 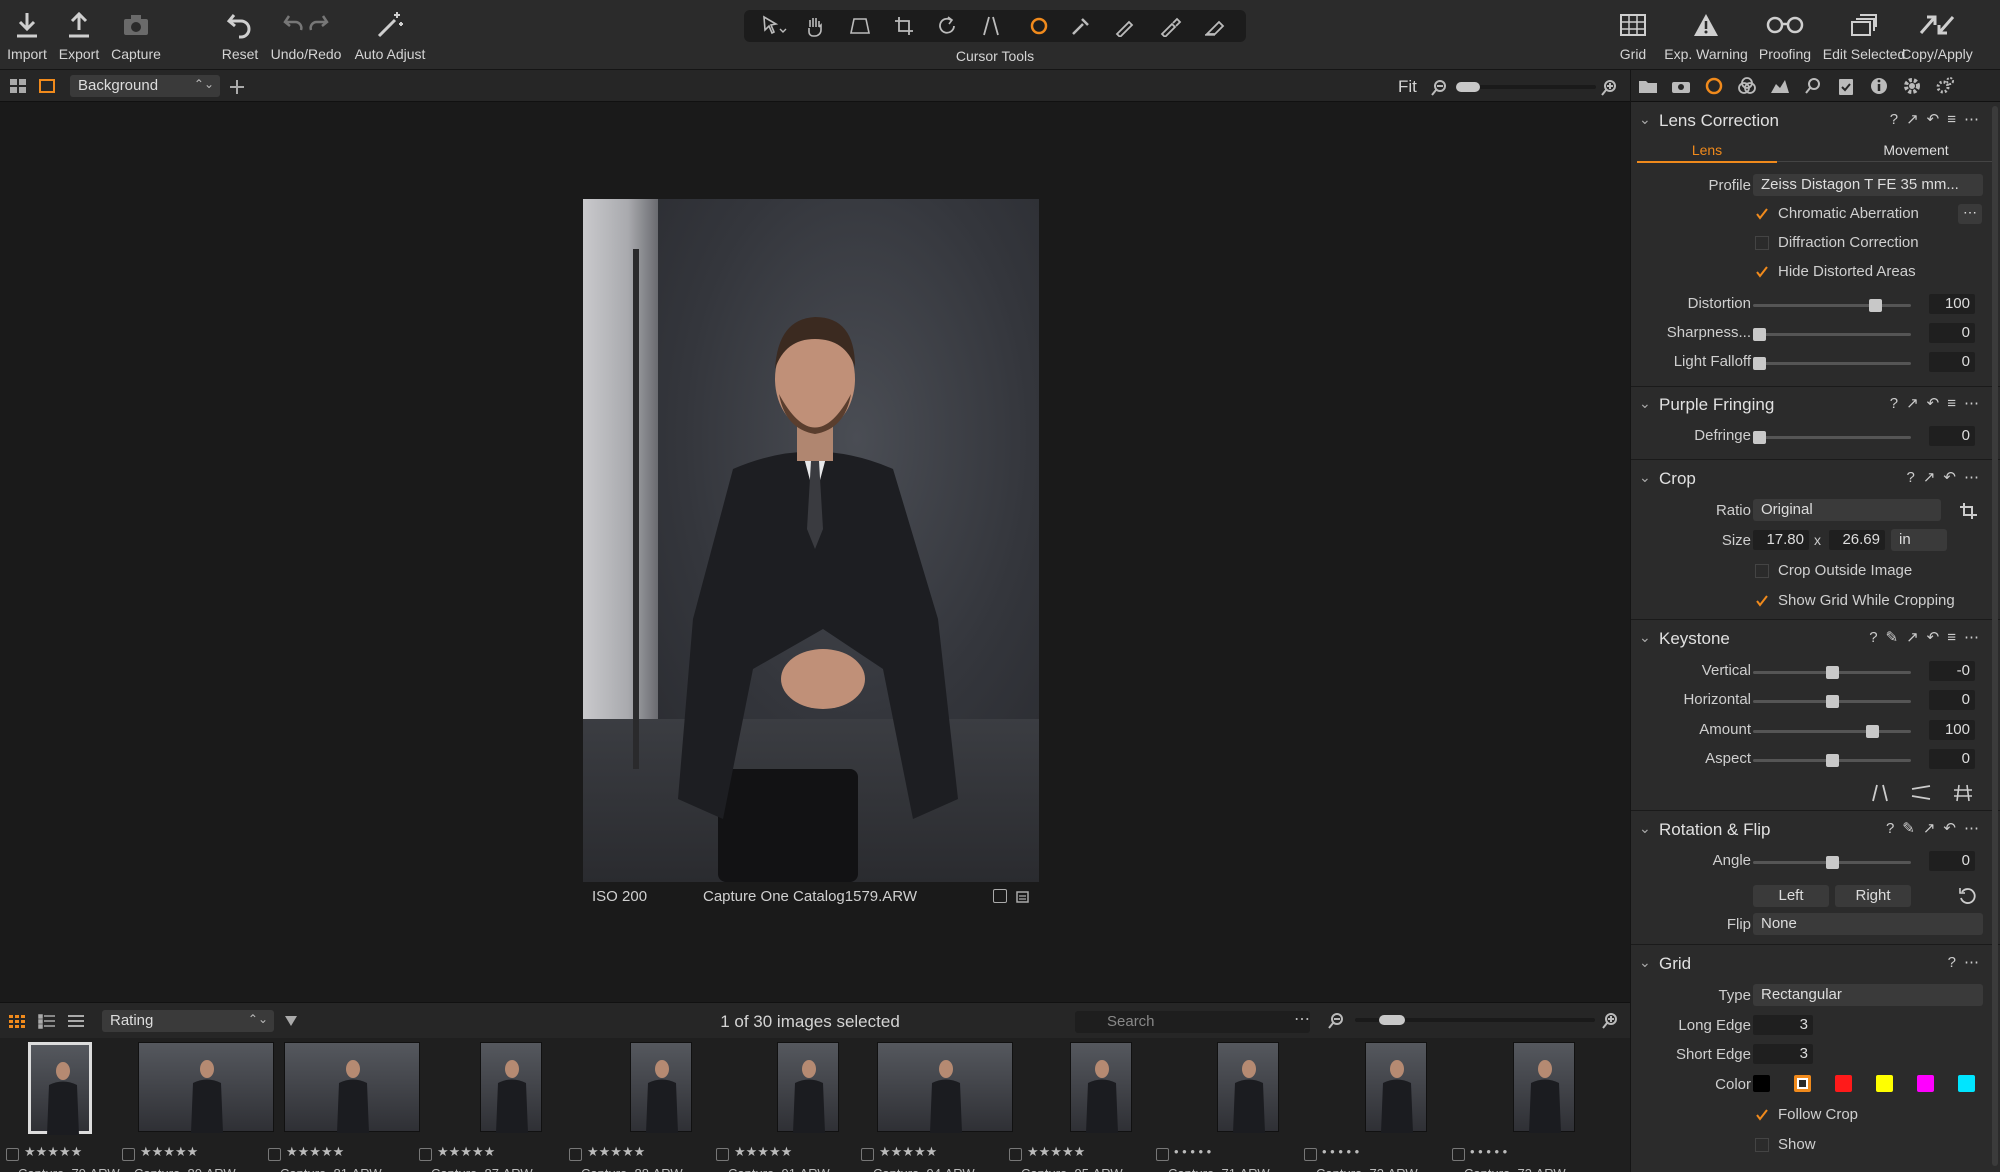 What do you see at coordinates (1916, 150) in the screenshot?
I see `tab-movement-sub: Movement` at bounding box center [1916, 150].